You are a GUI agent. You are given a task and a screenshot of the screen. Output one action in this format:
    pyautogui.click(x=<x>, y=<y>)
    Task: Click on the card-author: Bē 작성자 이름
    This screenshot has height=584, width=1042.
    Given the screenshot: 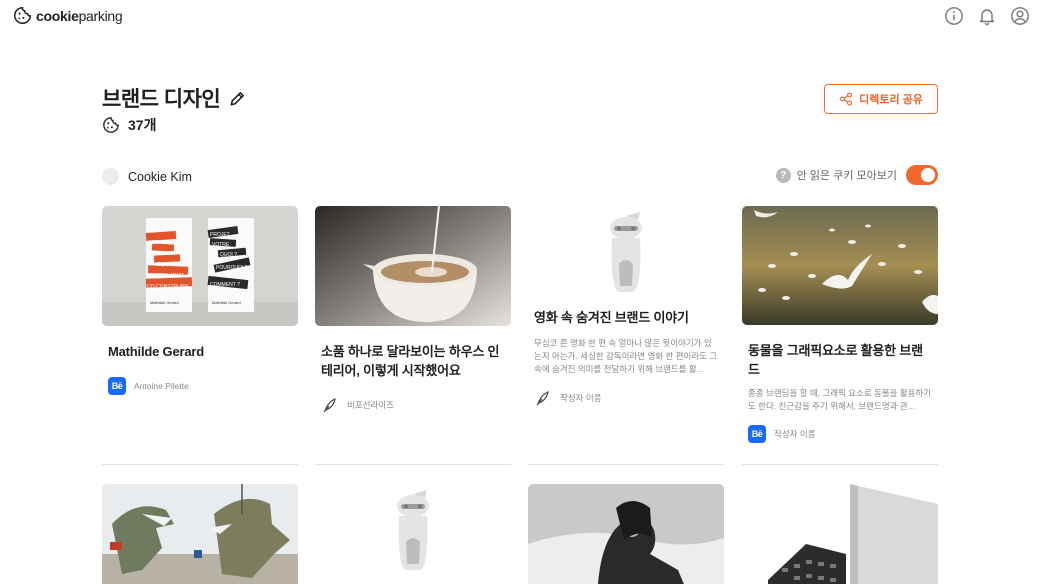 What is the action you would take?
    pyautogui.click(x=840, y=434)
    